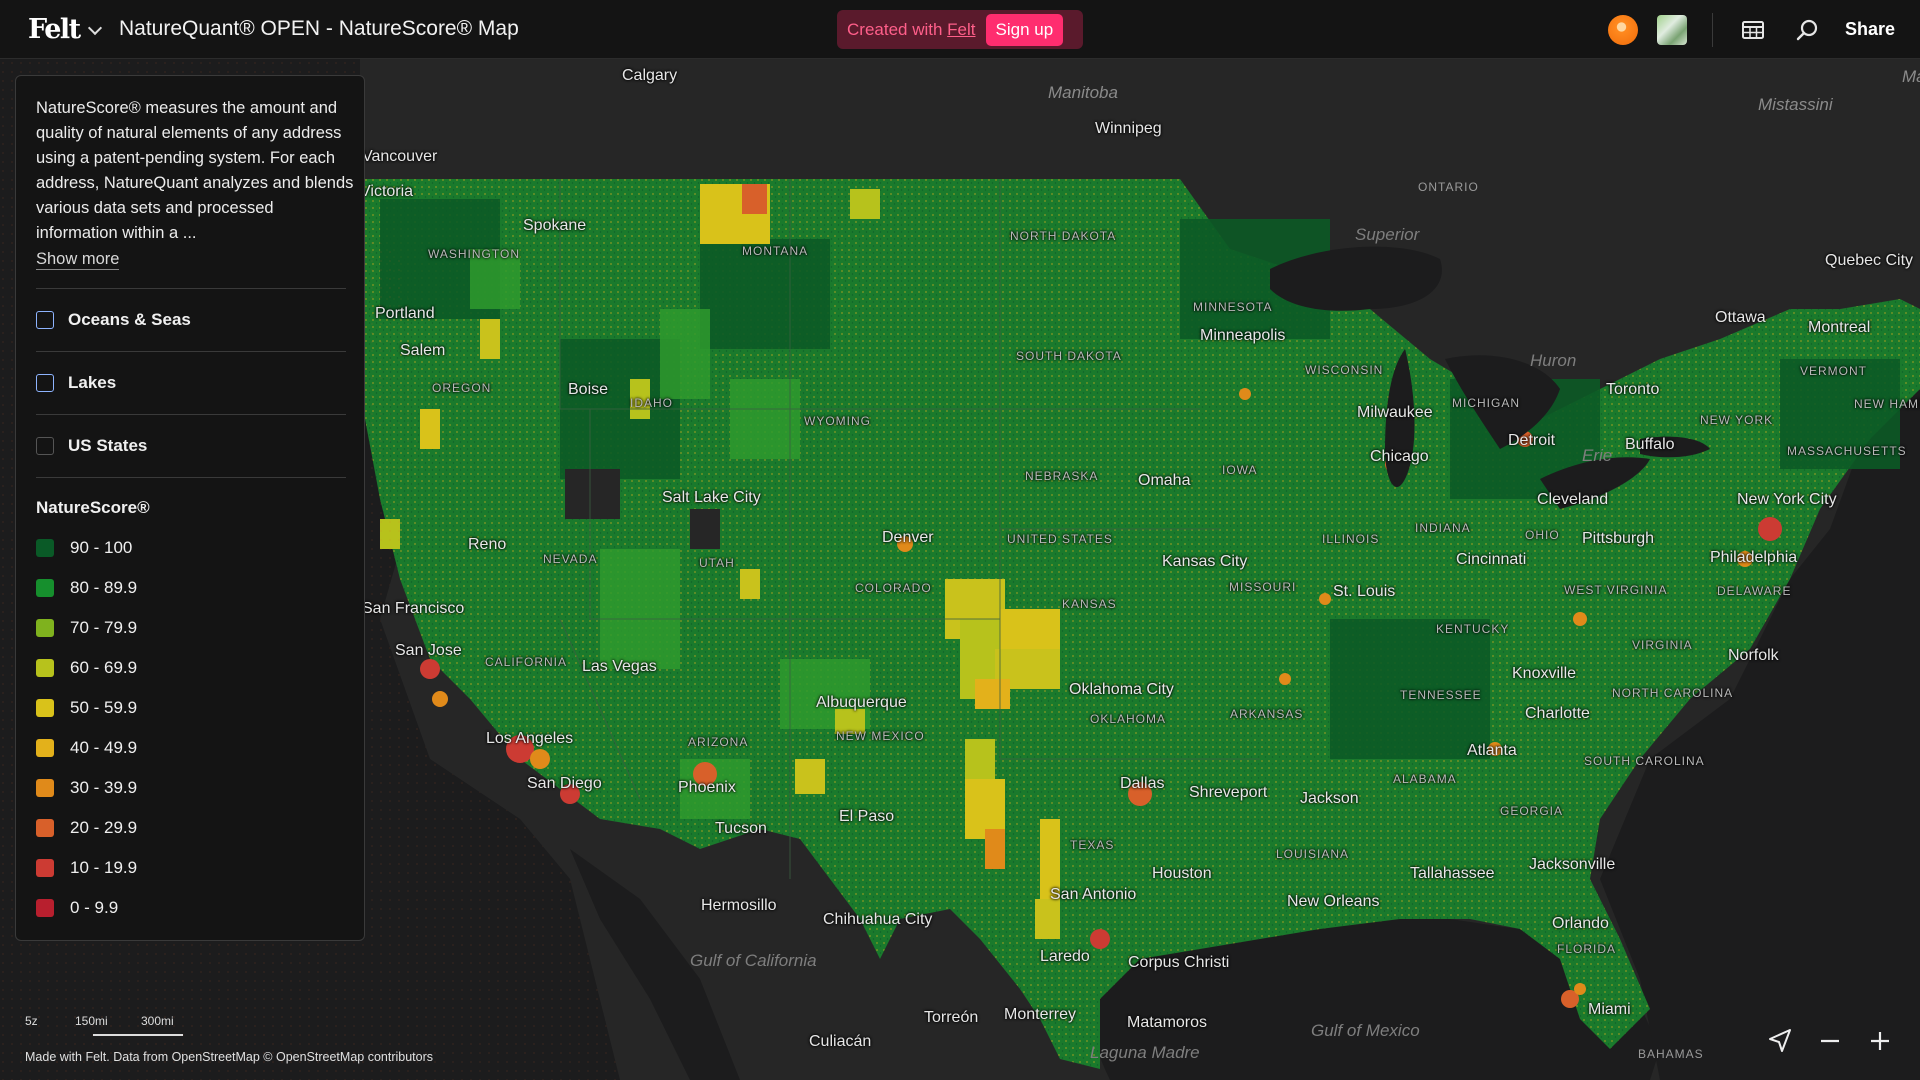 This screenshot has height=1080, width=1920. Describe the element at coordinates (1024, 29) in the screenshot. I see `sign-up-button: Sign up` at that location.